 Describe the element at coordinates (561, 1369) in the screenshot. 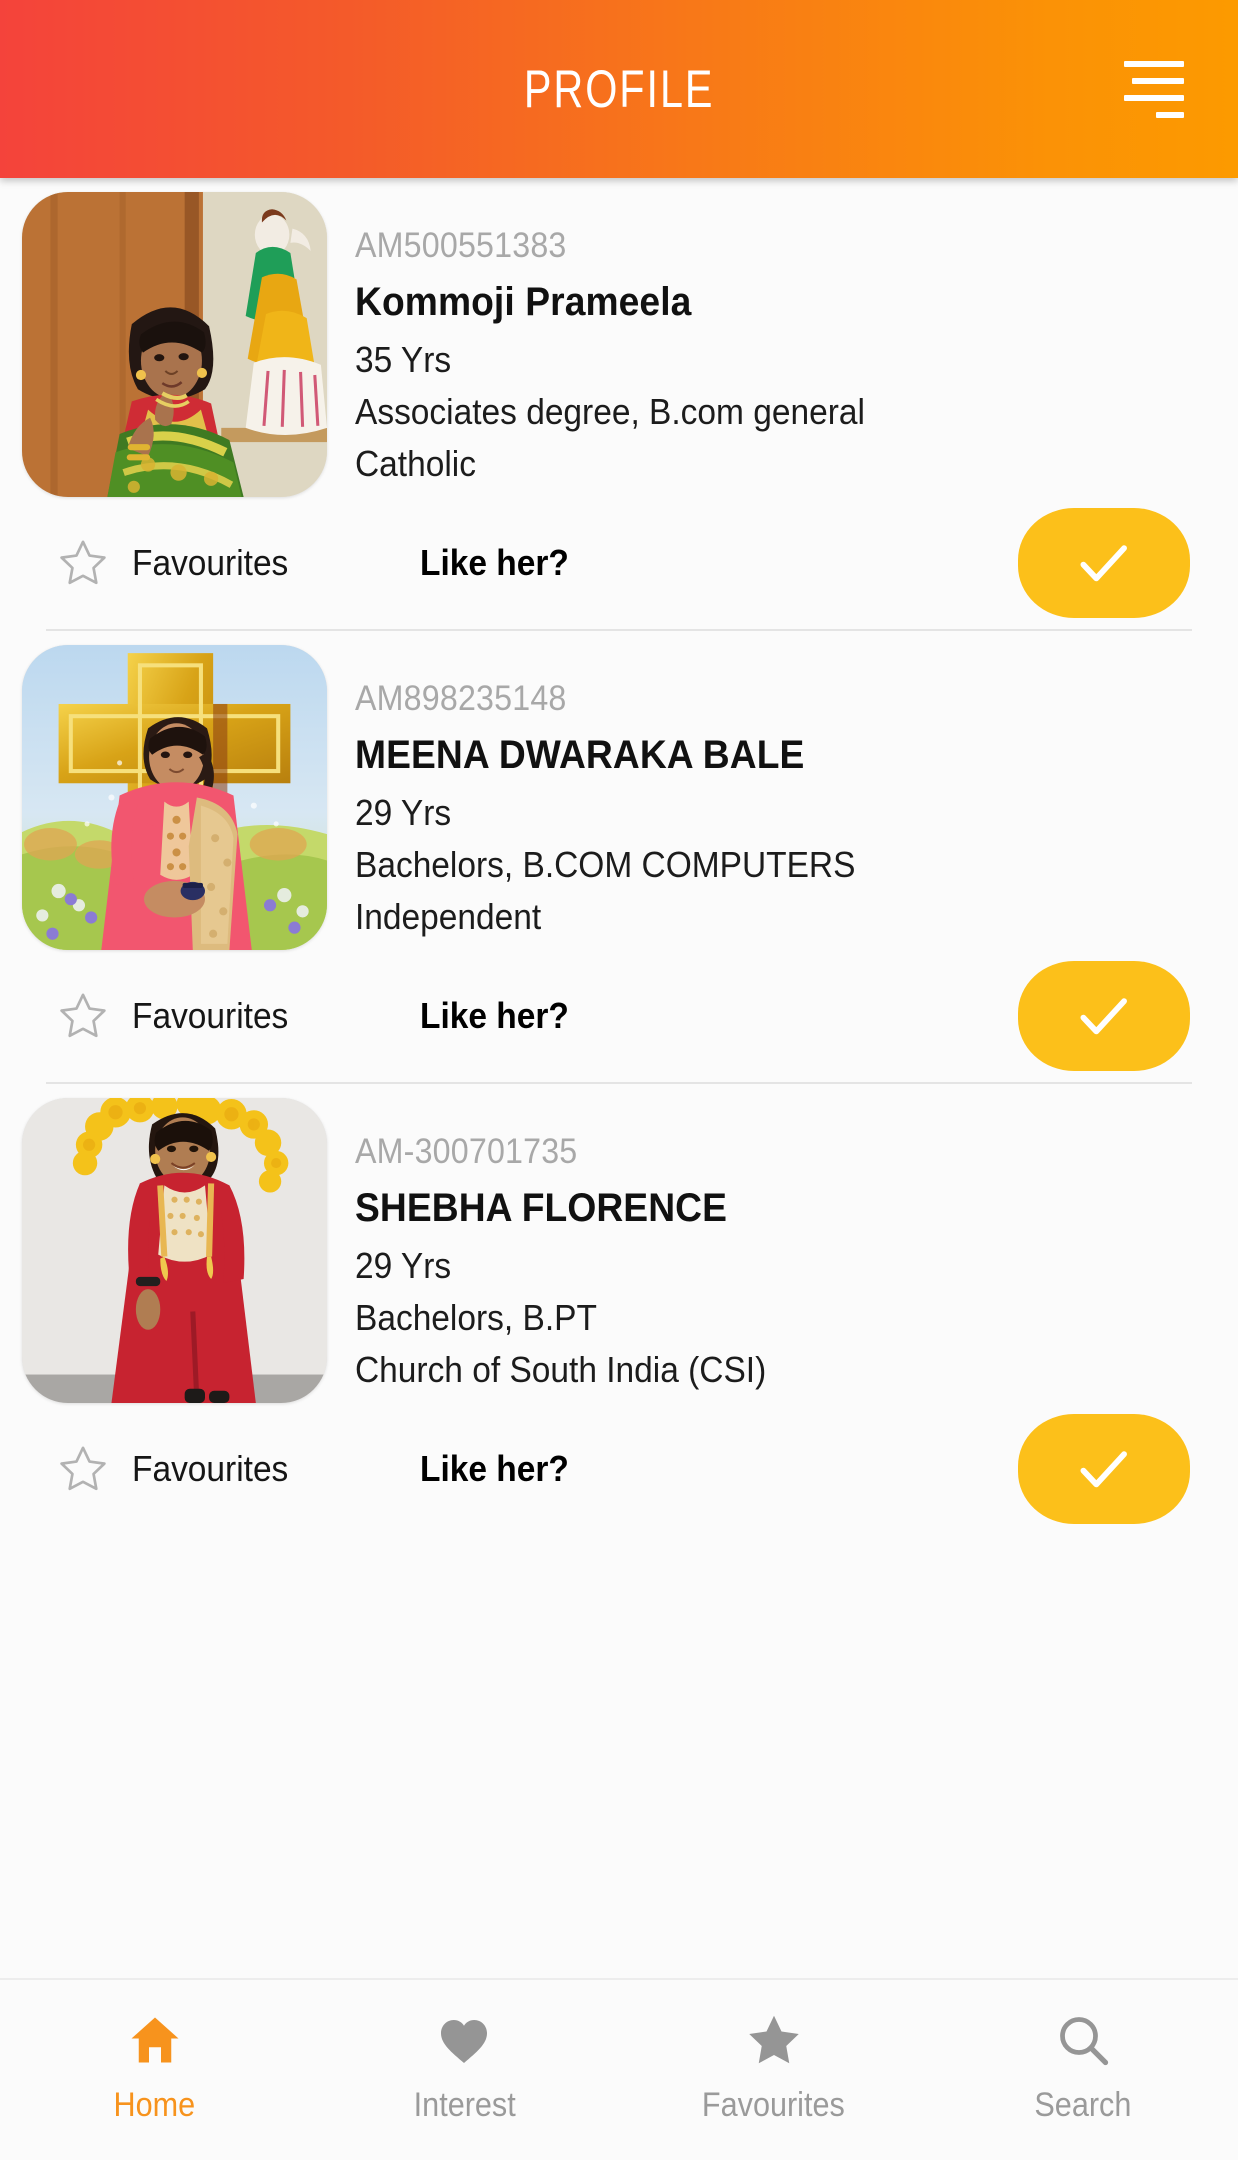

I see `profile-religion: Church of South India (CSI)` at that location.